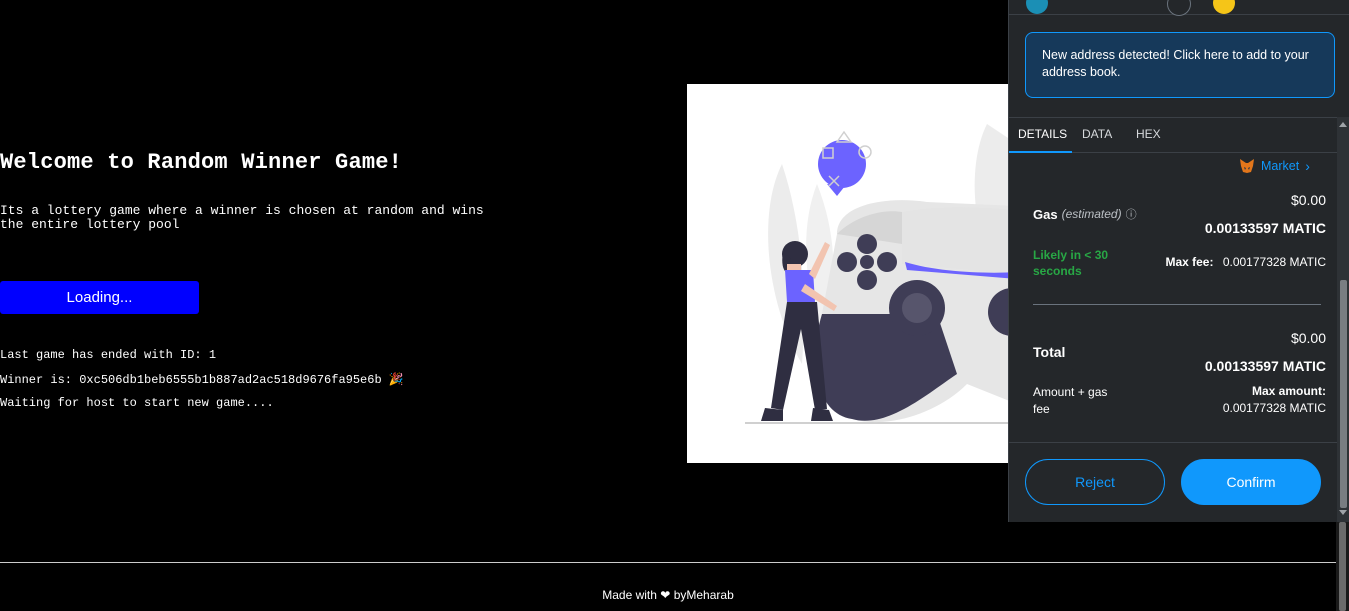 This screenshot has width=1349, height=611. Describe the element at coordinates (1189, 262) in the screenshot. I see `max-fee-label: Max fee:` at that location.